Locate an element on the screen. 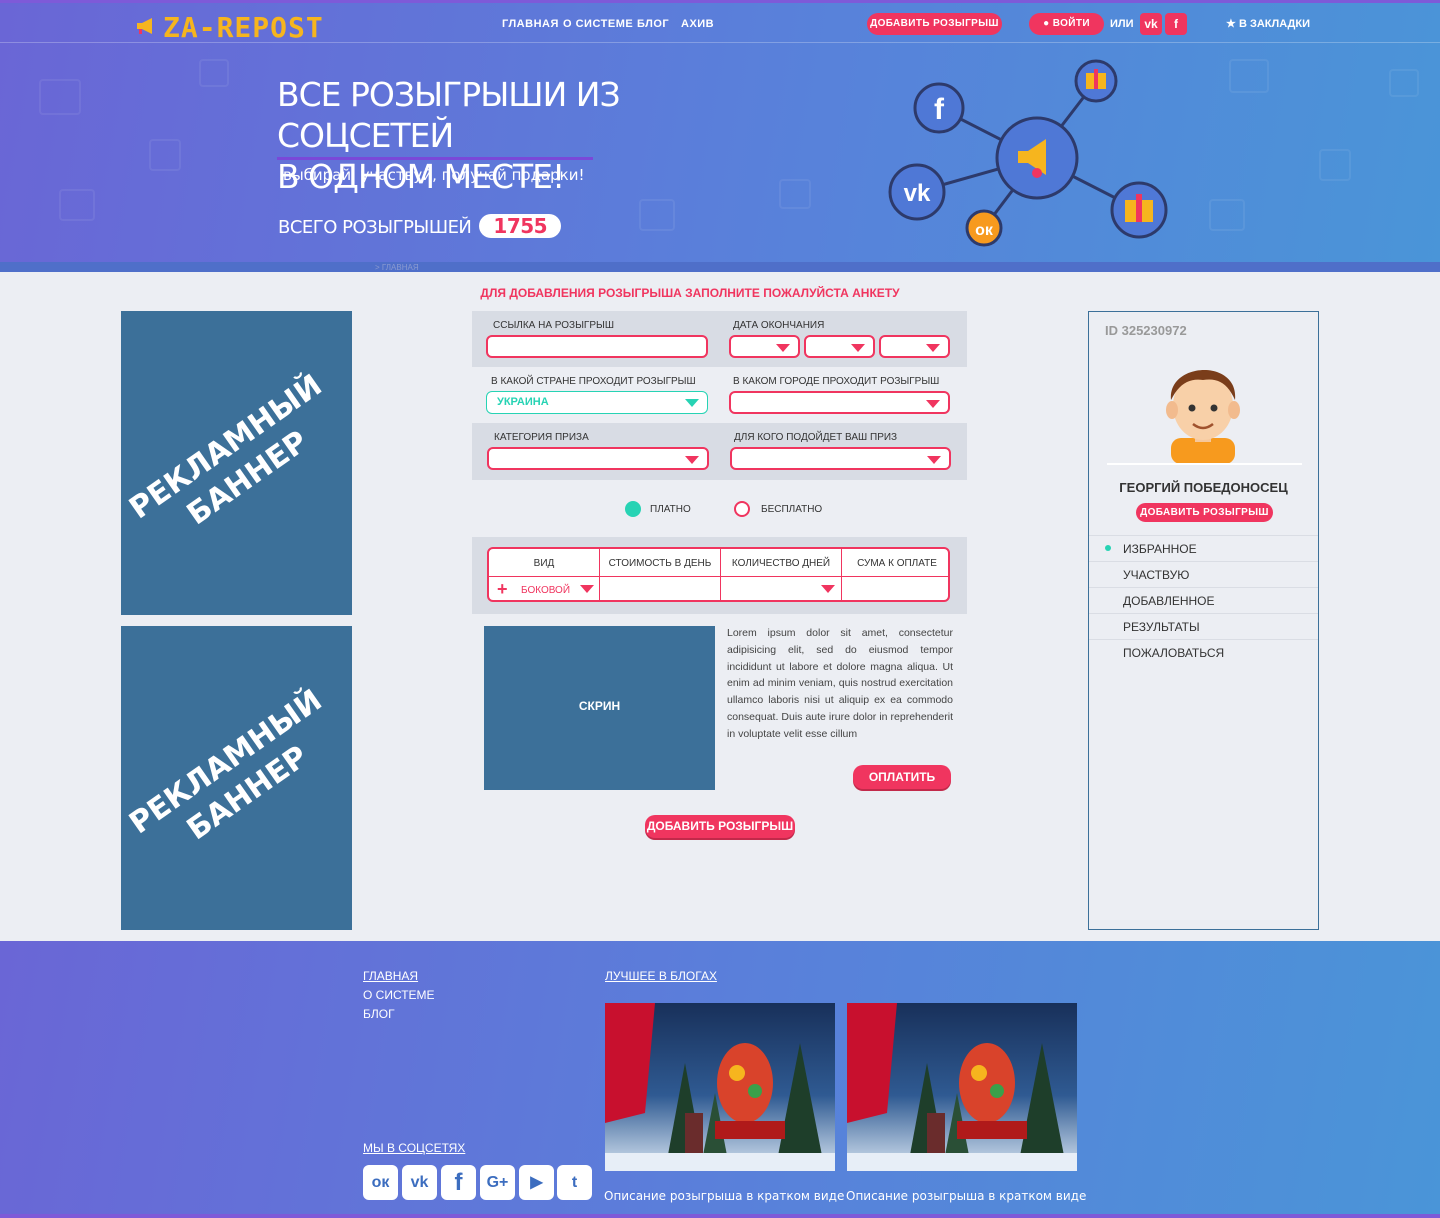  hero-underline is located at coordinates (435, 158).